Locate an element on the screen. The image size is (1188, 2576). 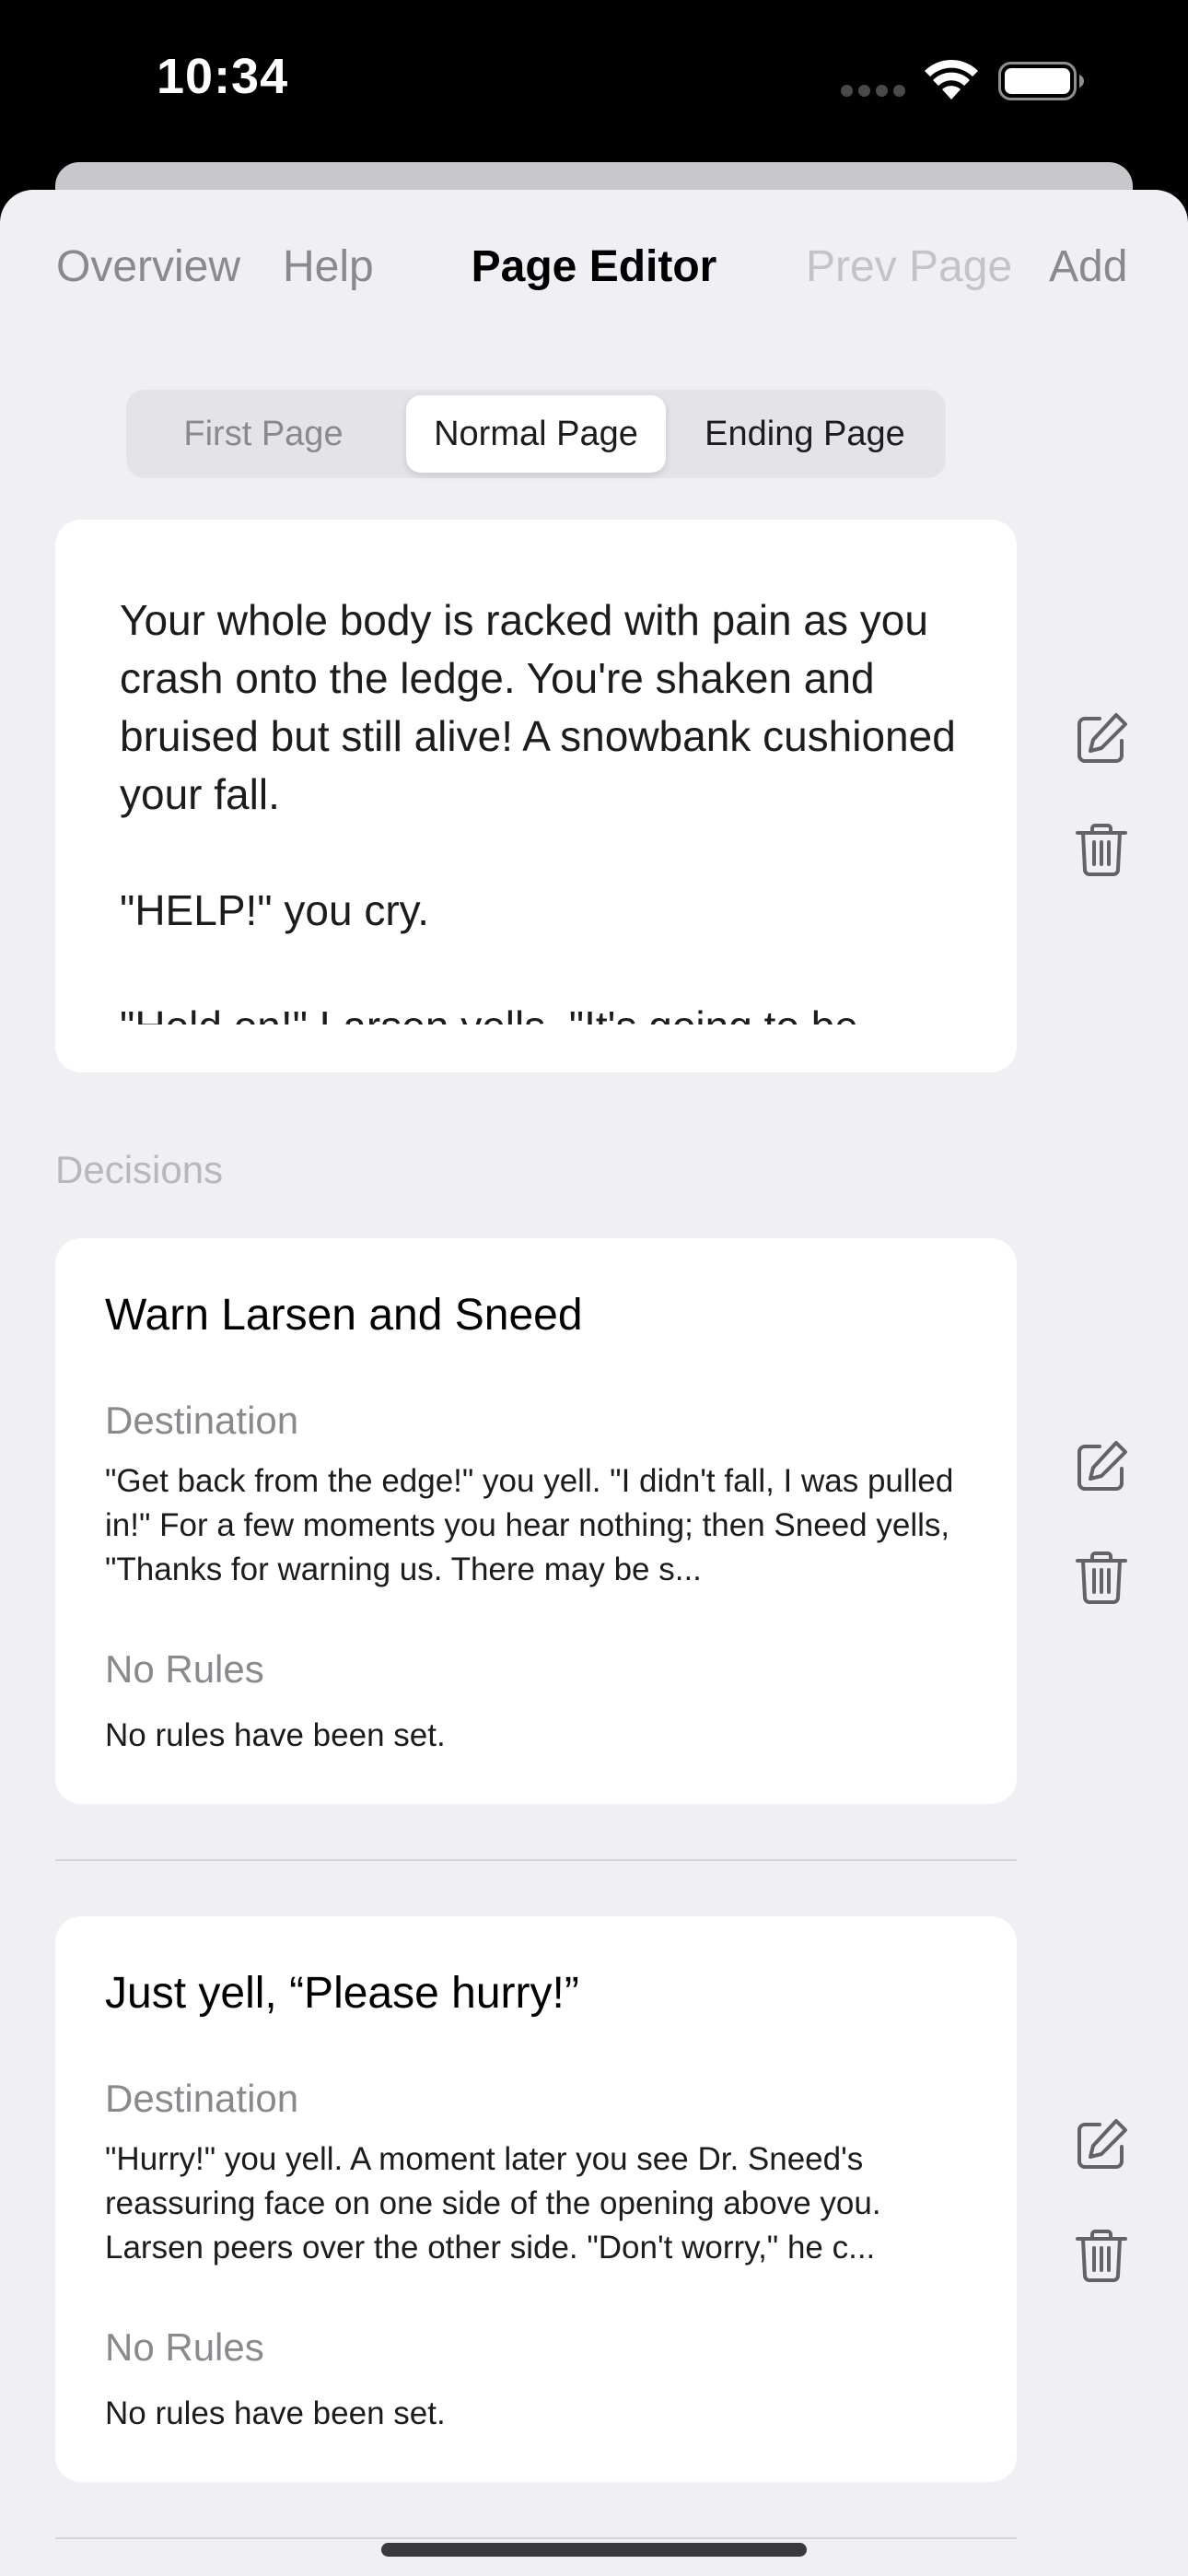
decisions-section-header: Decisions is located at coordinates (139, 1169).